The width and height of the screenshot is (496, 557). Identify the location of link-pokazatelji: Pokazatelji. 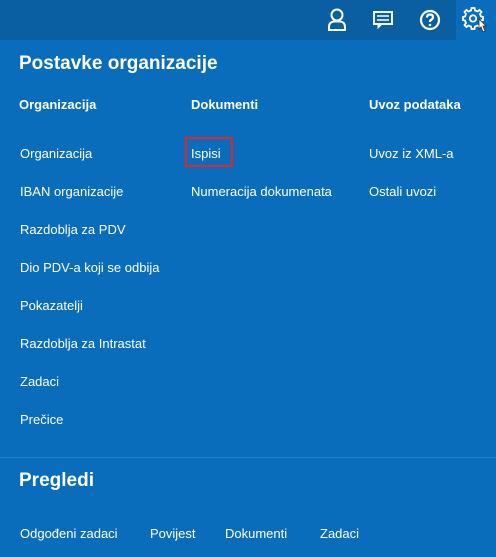
(51, 305).